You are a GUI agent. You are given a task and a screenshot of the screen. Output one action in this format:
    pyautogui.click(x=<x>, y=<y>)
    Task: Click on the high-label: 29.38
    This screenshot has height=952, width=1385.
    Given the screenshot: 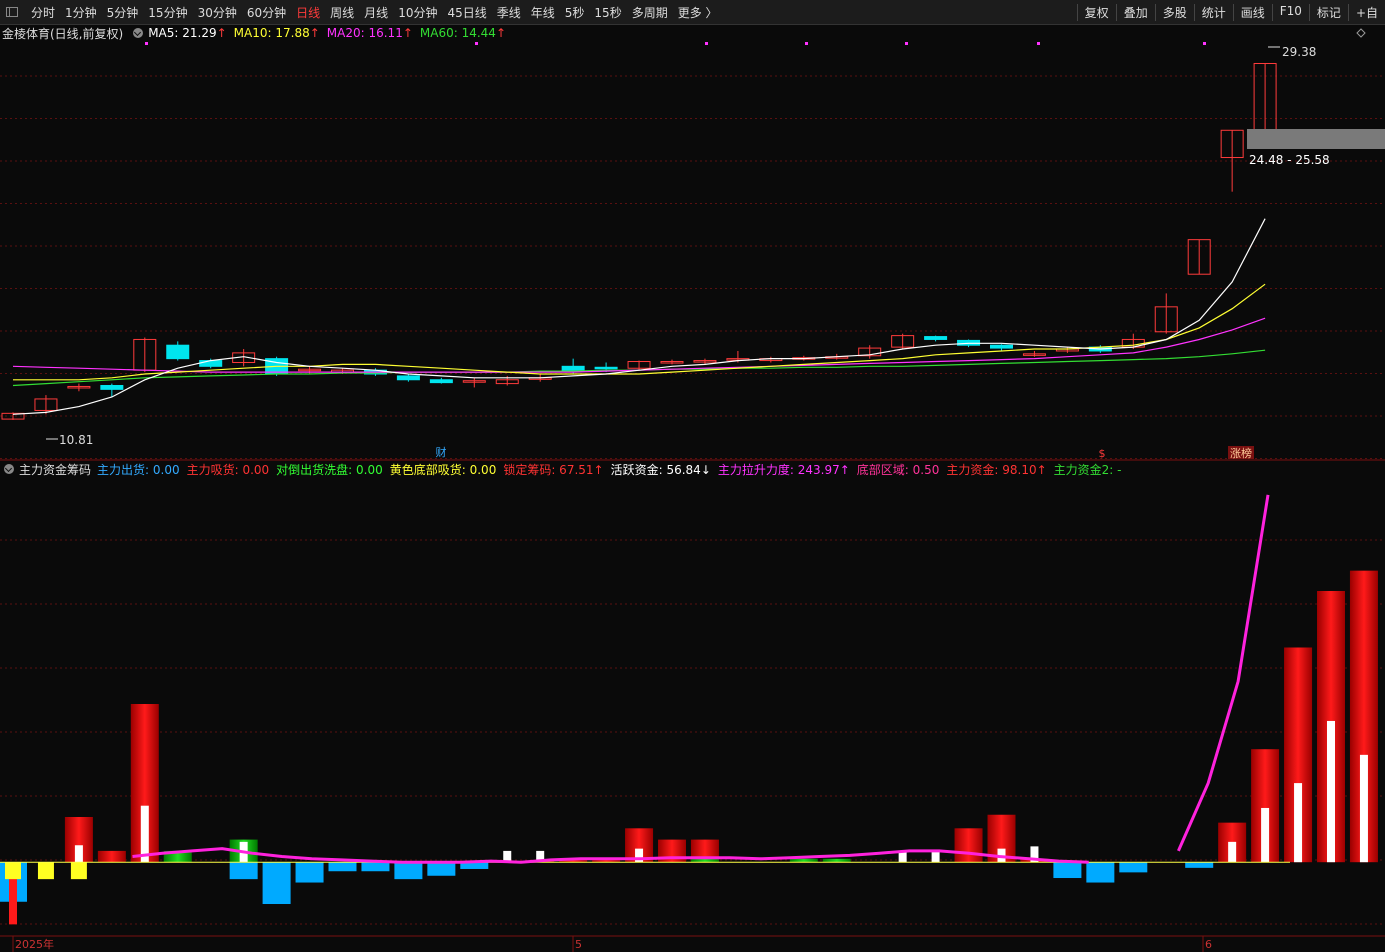 What is the action you would take?
    pyautogui.click(x=1299, y=52)
    